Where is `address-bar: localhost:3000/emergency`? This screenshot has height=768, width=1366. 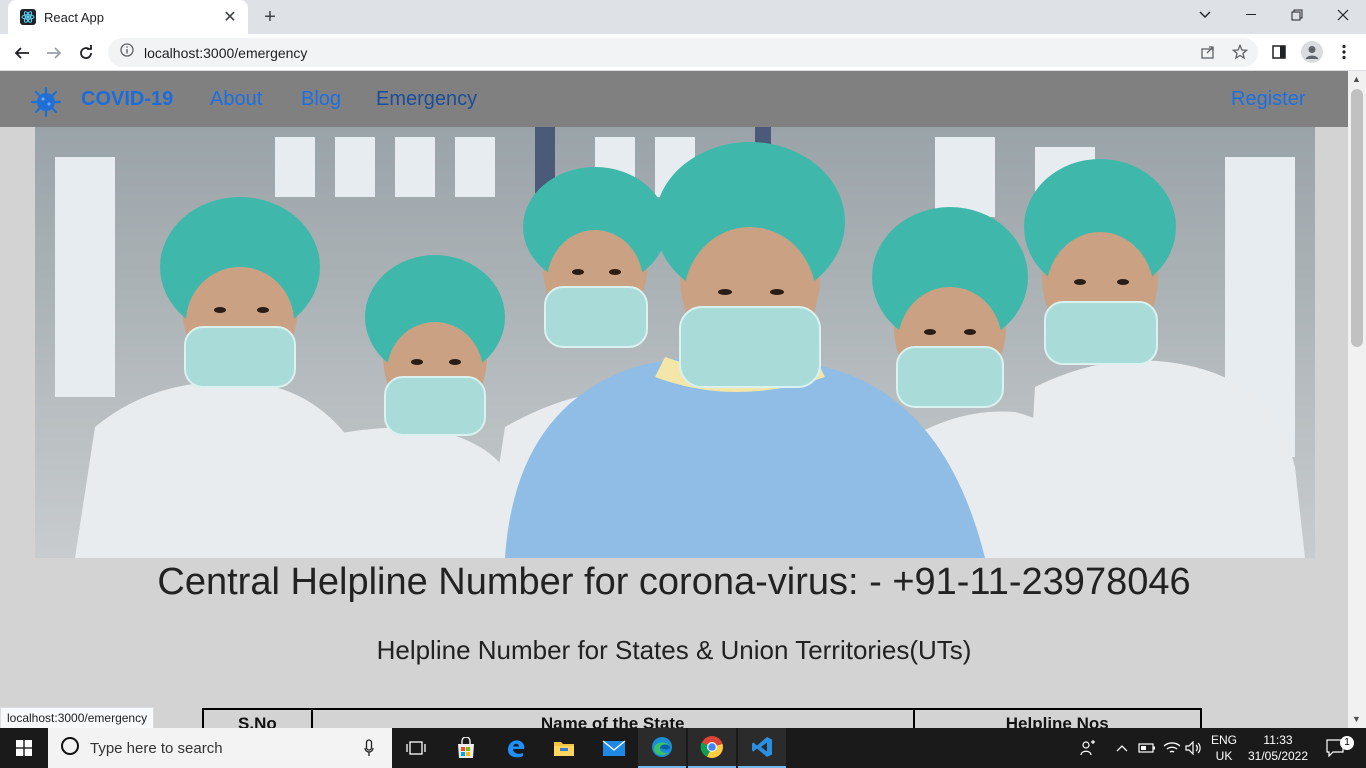 address-bar: localhost:3000/emergency is located at coordinates (683, 52).